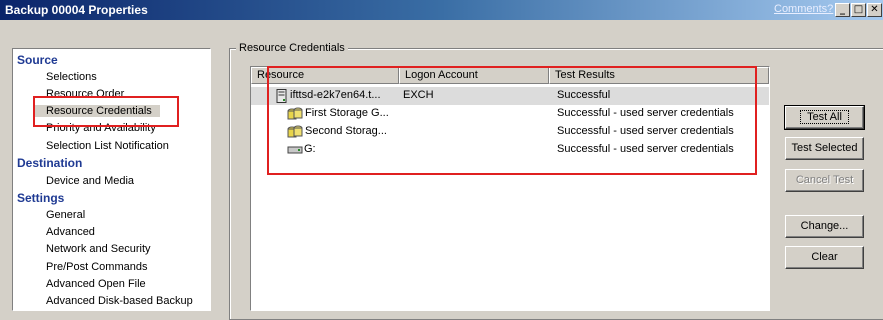 This screenshot has height=320, width=883. What do you see at coordinates (874, 10) in the screenshot?
I see `close-icon: ✕` at bounding box center [874, 10].